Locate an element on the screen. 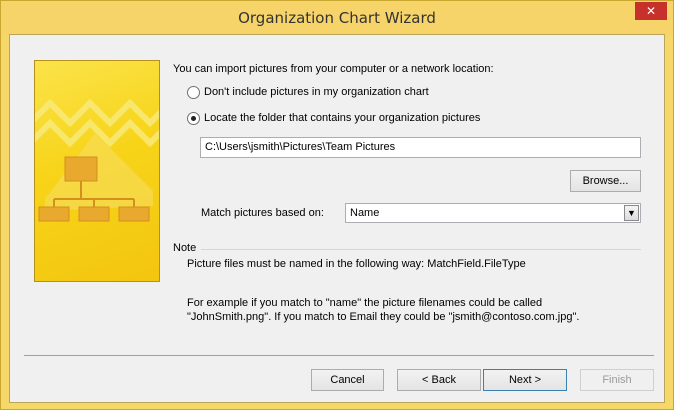 This screenshot has width=674, height=410. radio-button is located at coordinates (193, 92).